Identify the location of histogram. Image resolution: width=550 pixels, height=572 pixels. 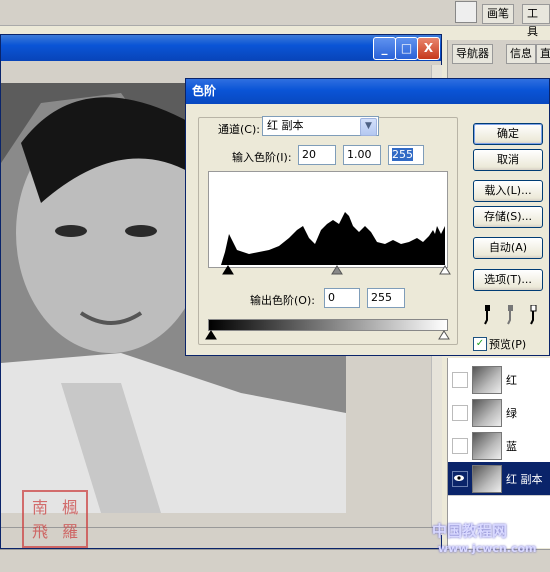
(328, 219).